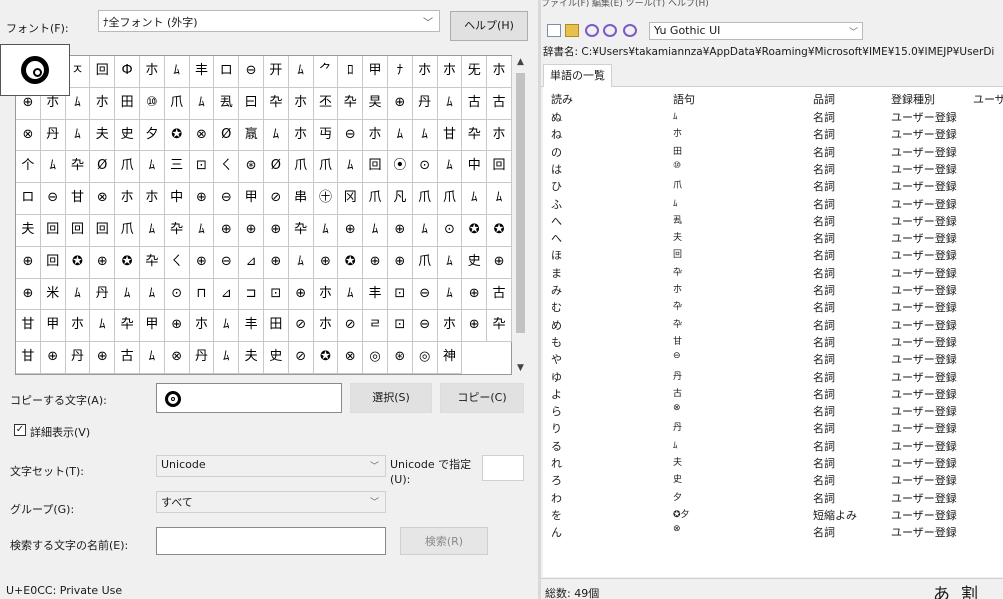  Describe the element at coordinates (773, 480) in the screenshot. I see `list-item: ろ 史 名詞 ユーザー登録` at that location.